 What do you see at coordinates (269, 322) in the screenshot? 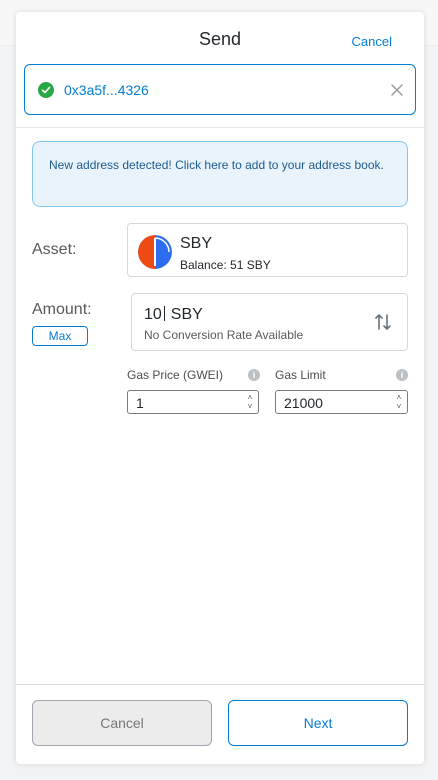
I see `amount-input: 10 SBY No Conversion Rate Available` at bounding box center [269, 322].